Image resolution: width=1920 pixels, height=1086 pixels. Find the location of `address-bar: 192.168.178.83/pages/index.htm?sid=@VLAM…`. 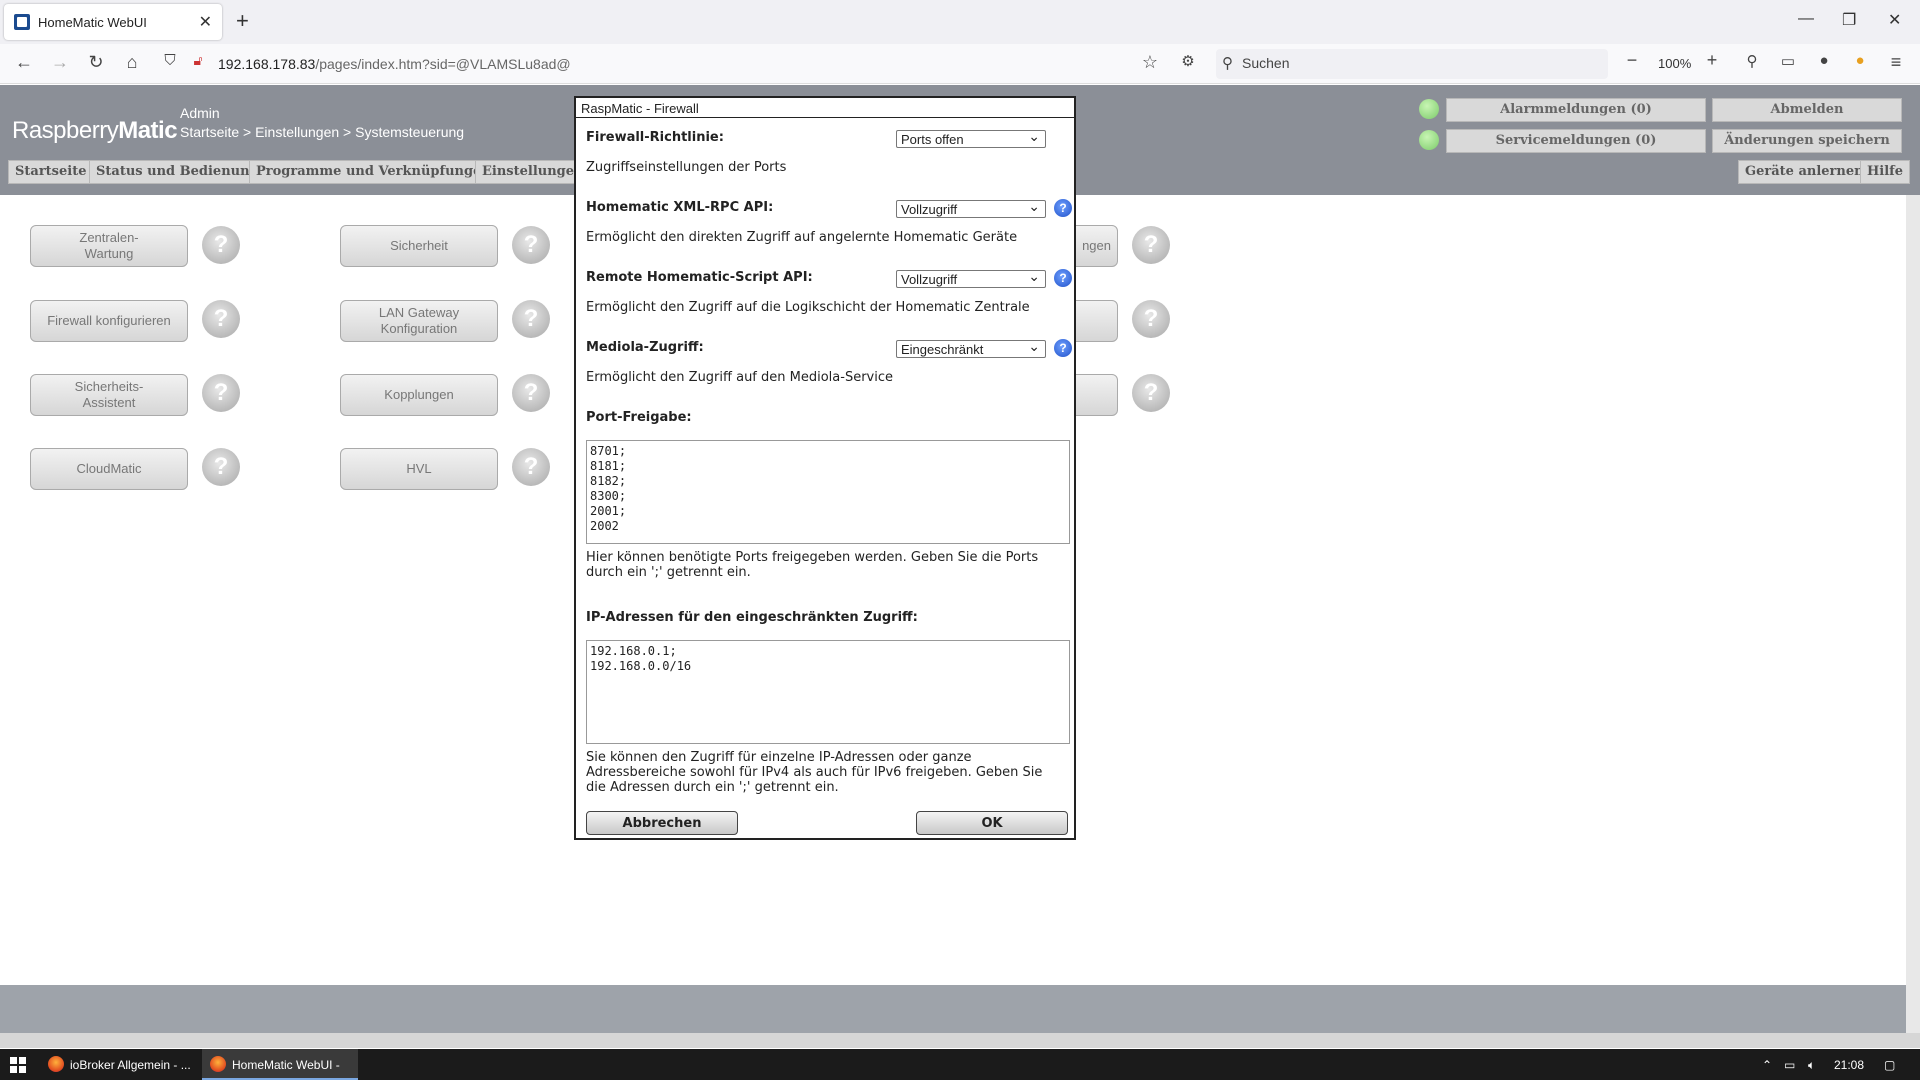

address-bar: 192.168.178.83/pages/index.htm?sid=@VLAM… is located at coordinates (394, 64).